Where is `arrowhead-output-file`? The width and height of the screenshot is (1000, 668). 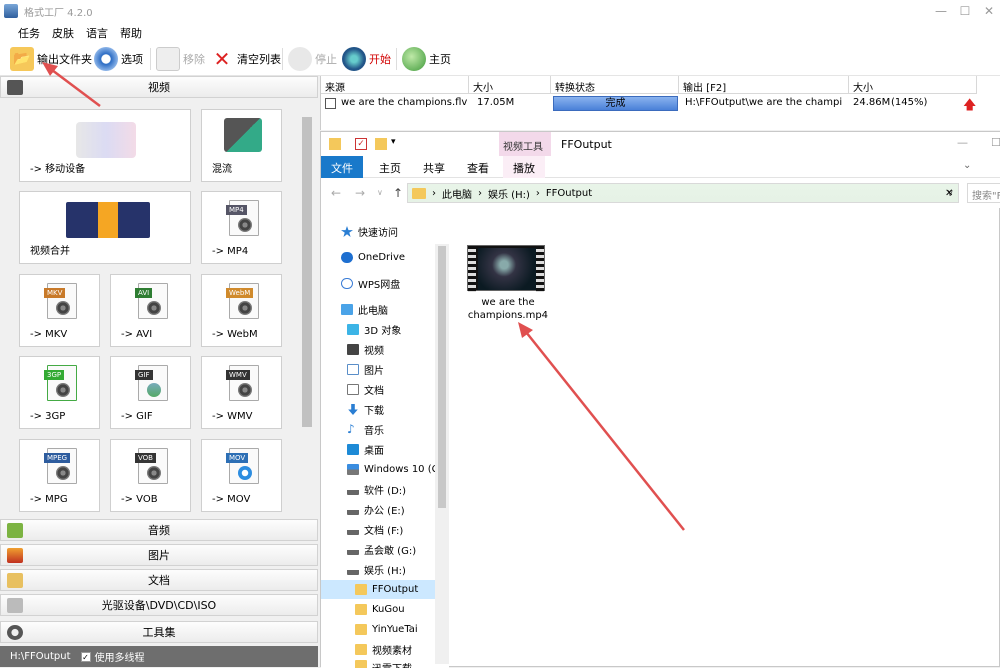
arrowhead-output-file is located at coordinates (525, 330).